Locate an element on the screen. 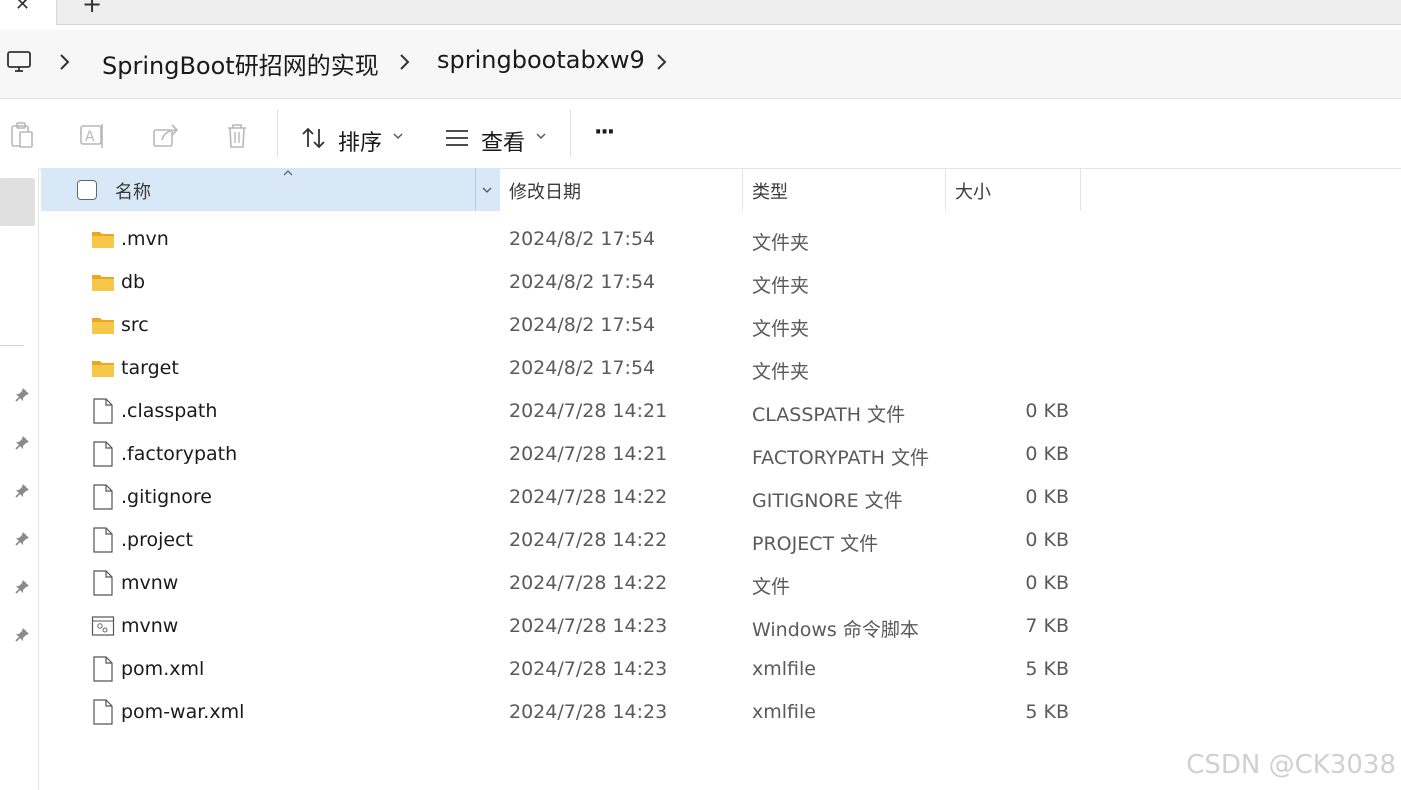 The width and height of the screenshot is (1401, 790). more-options-button: ··· is located at coordinates (604, 132).